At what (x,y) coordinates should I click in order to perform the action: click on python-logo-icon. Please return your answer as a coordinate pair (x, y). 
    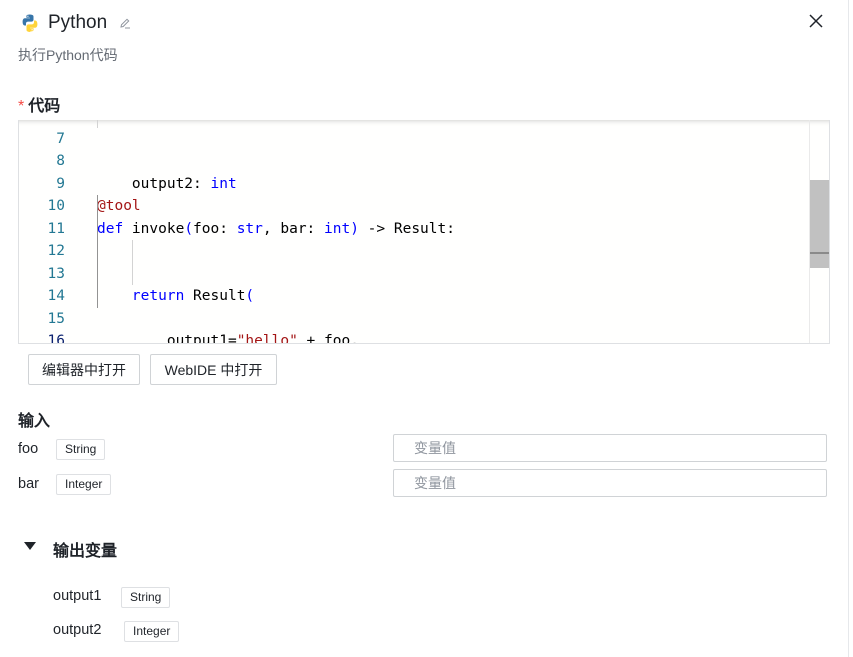
    Looking at the image, I should click on (30, 23).